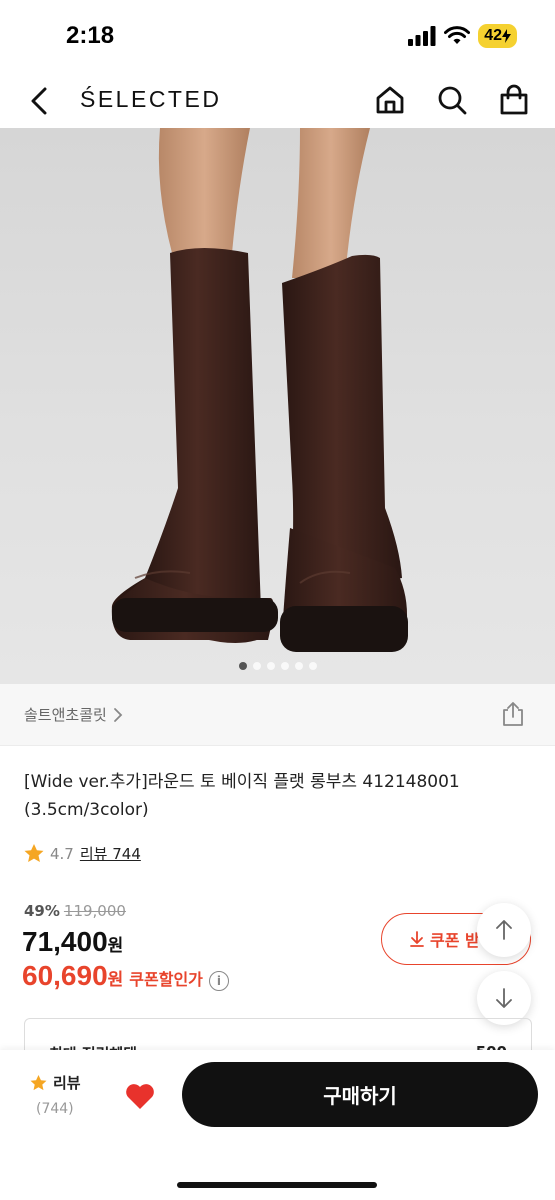 This screenshot has height=1200, width=555. I want to click on store-link: 솔트앤초콜릿, so click(73, 714).